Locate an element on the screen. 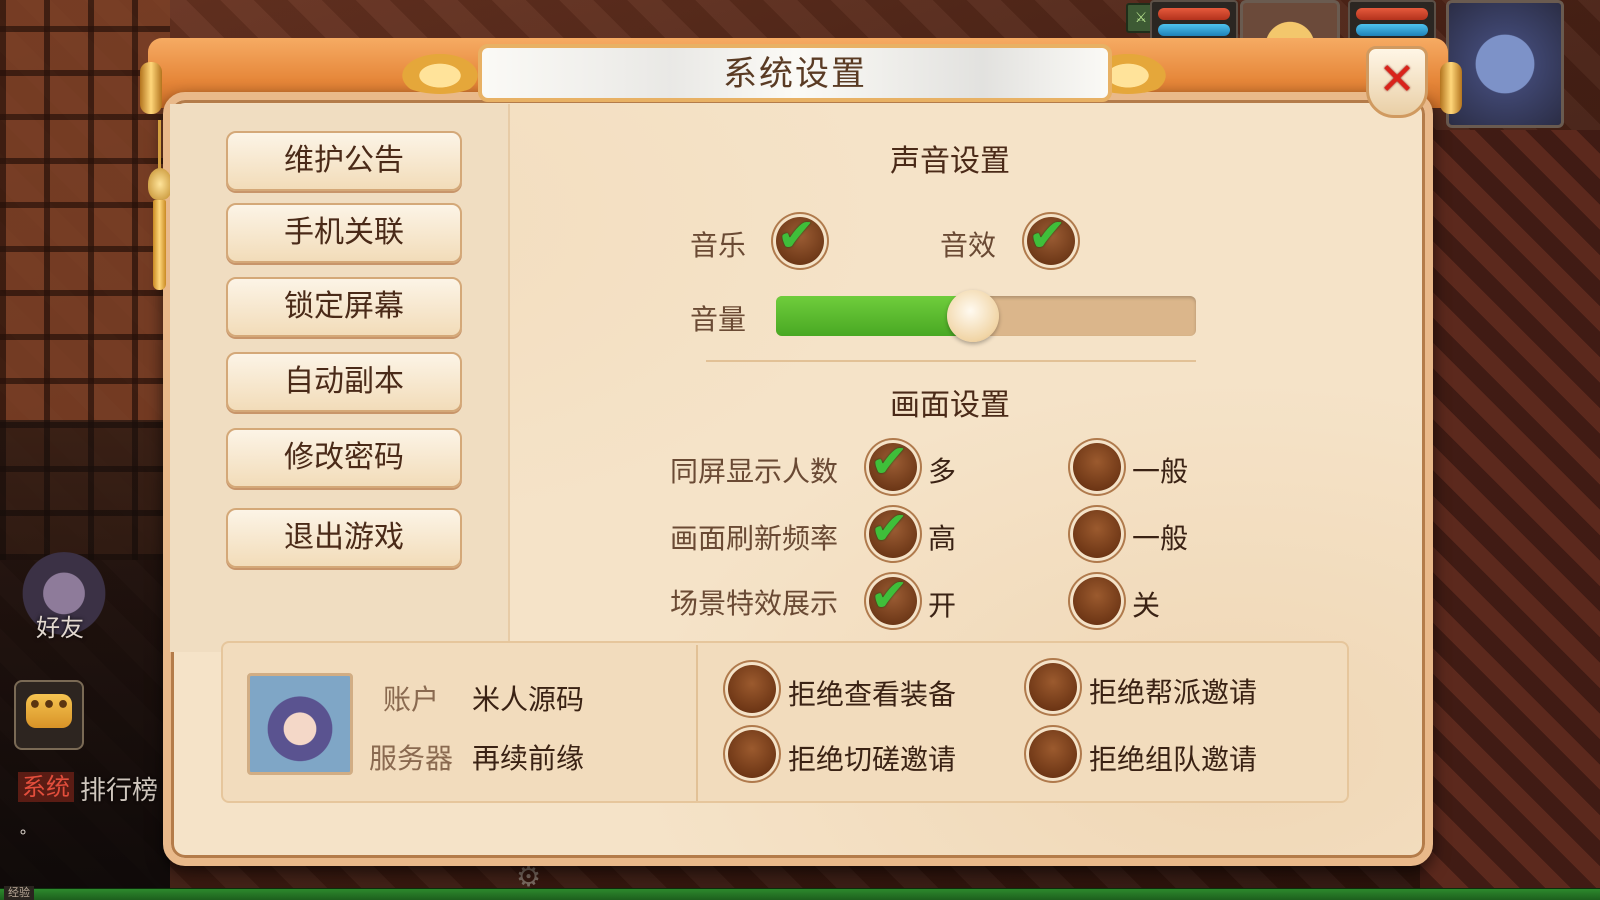  sound-settings-title: 声音设置 is located at coordinates (950, 161).